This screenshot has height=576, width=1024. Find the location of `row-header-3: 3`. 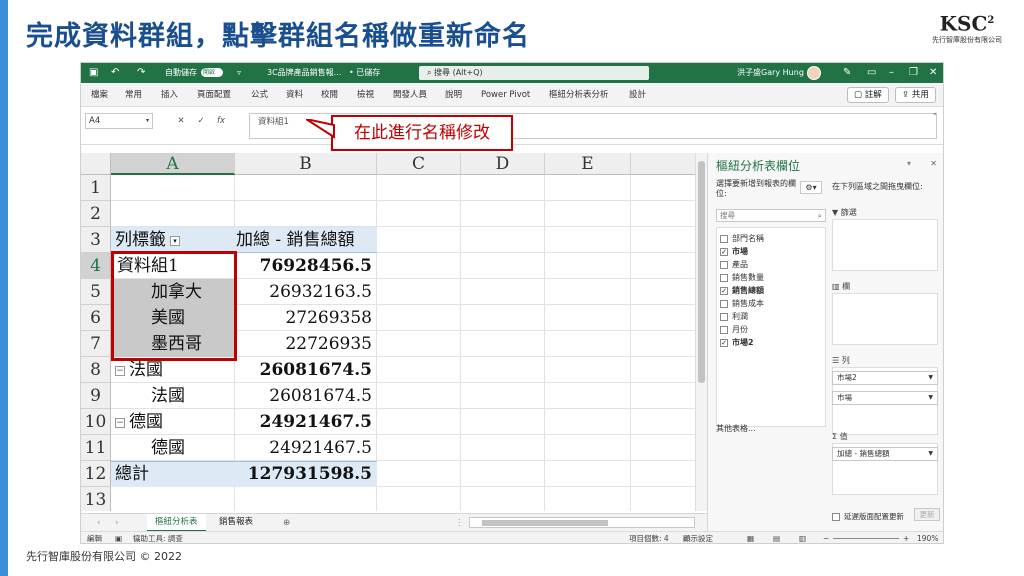

row-header-3: 3 is located at coordinates (96, 240).